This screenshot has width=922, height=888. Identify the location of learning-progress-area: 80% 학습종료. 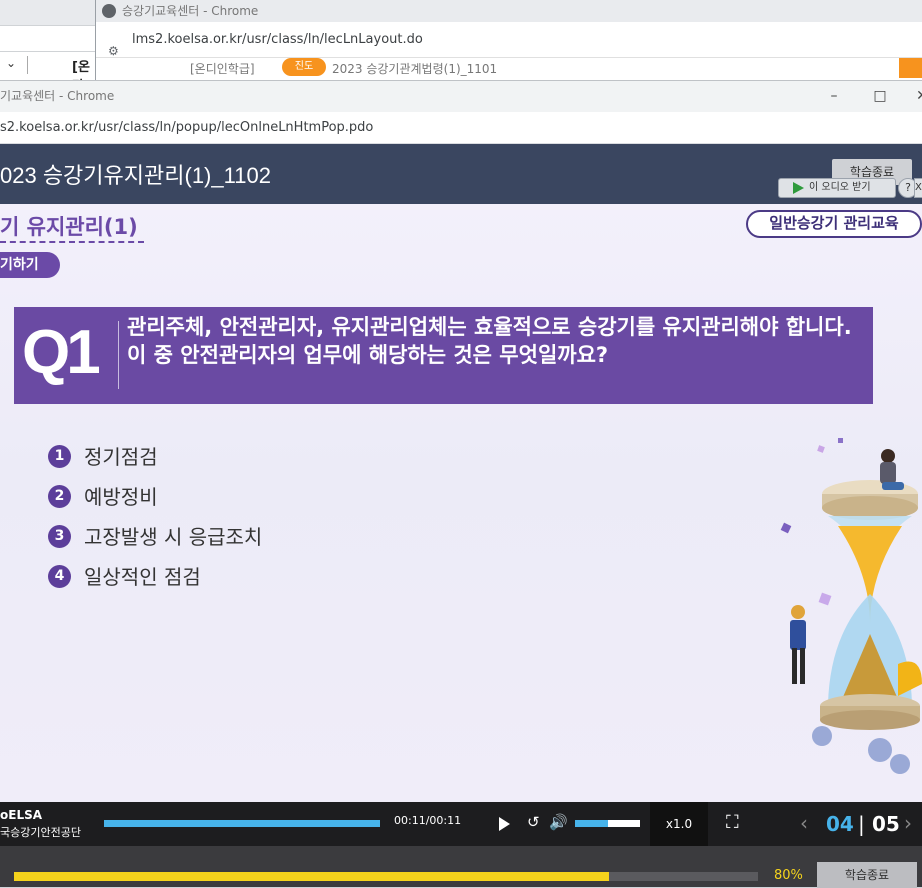
(461, 867).